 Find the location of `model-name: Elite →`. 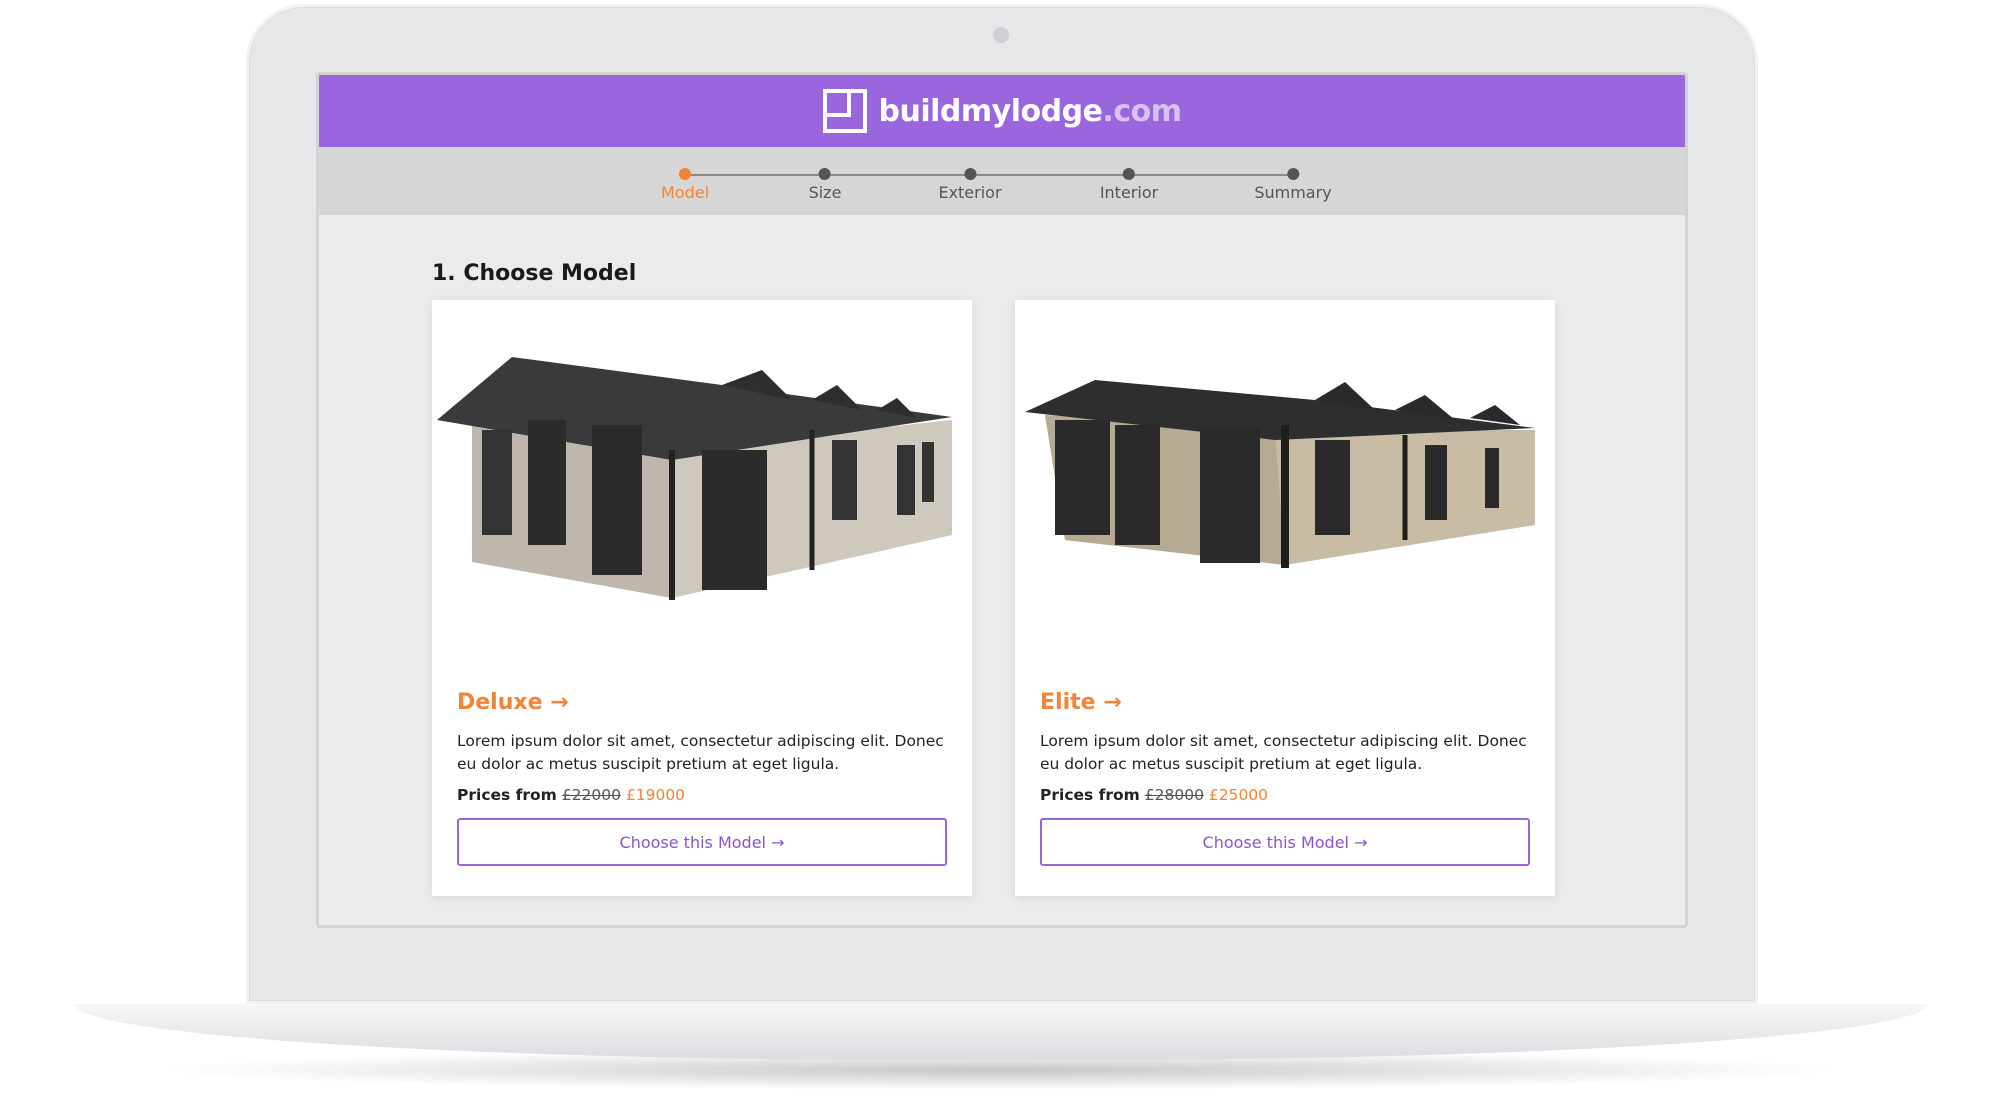

model-name: Elite → is located at coordinates (1081, 702).